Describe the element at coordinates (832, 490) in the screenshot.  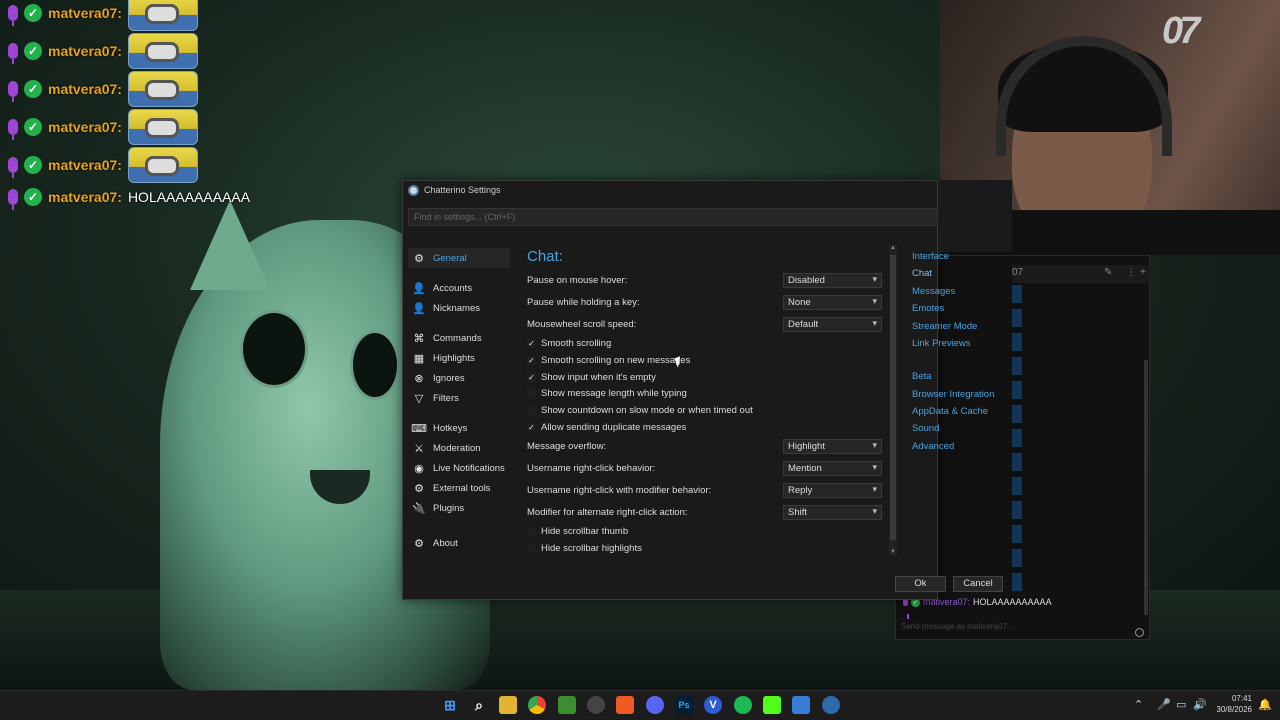
I see `rightclick-mod-select: Reply` at that location.